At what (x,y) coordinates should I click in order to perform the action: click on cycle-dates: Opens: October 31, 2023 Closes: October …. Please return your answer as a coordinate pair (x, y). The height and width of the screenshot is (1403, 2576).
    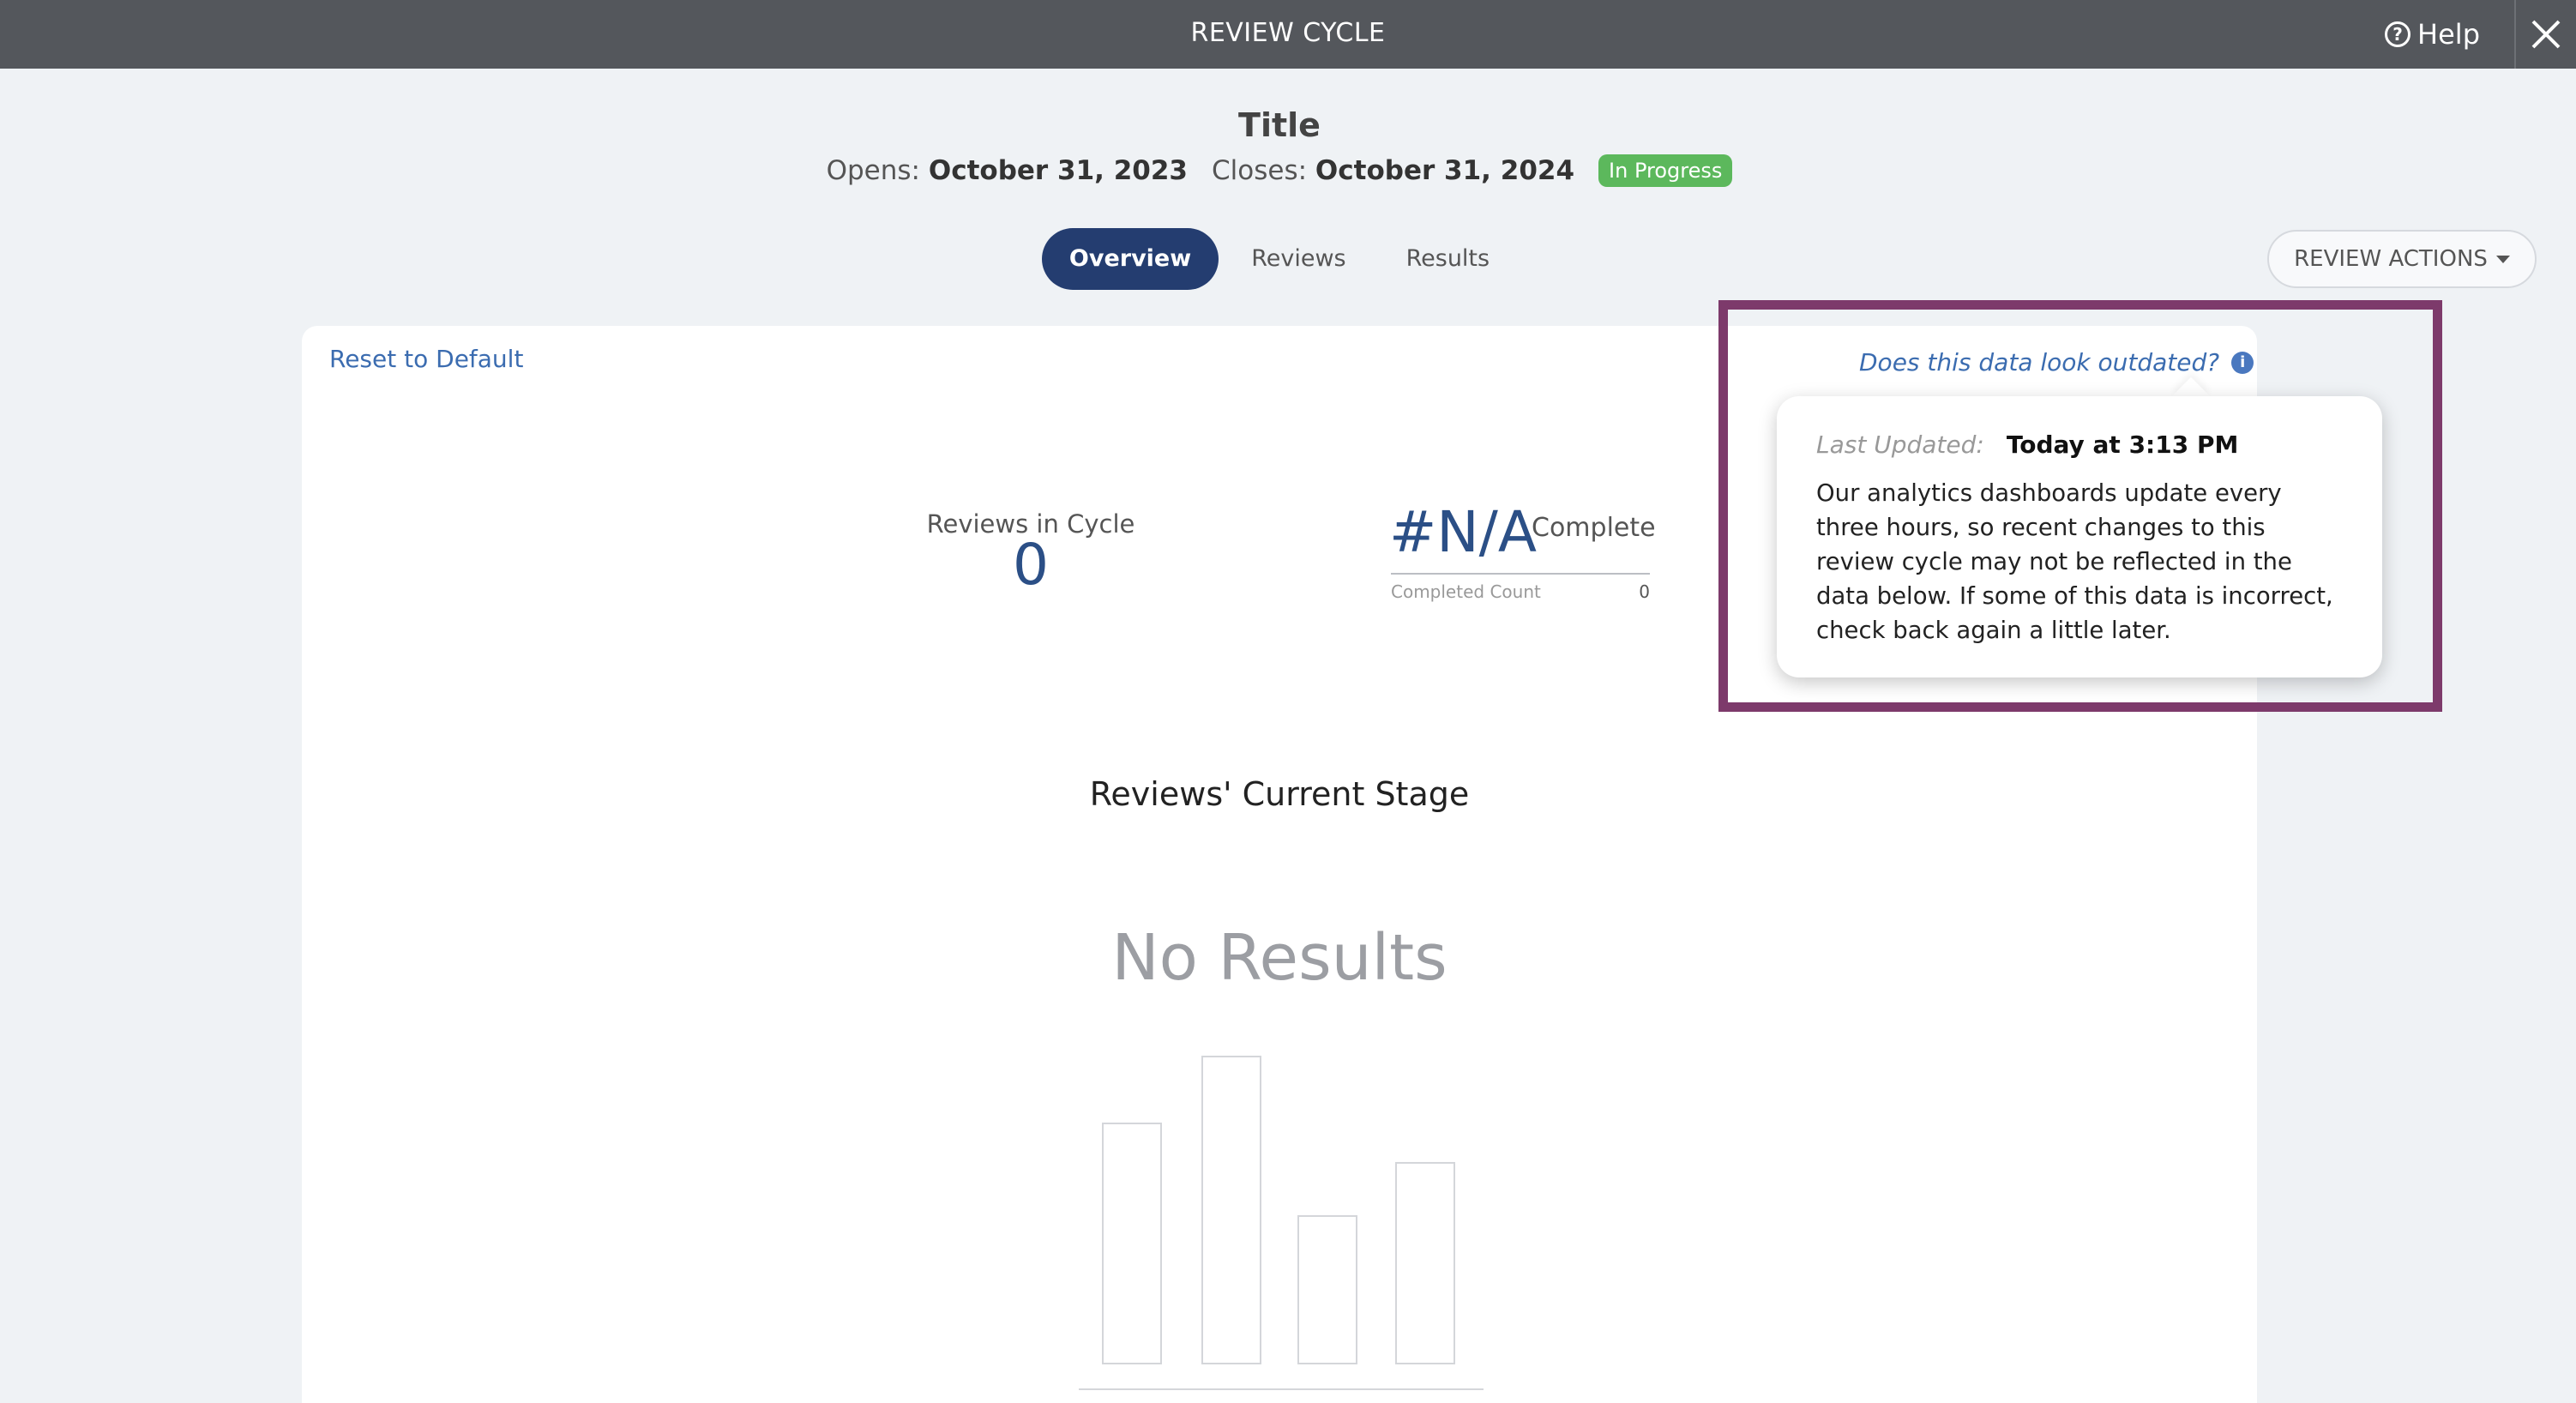
    Looking at the image, I should click on (1279, 170).